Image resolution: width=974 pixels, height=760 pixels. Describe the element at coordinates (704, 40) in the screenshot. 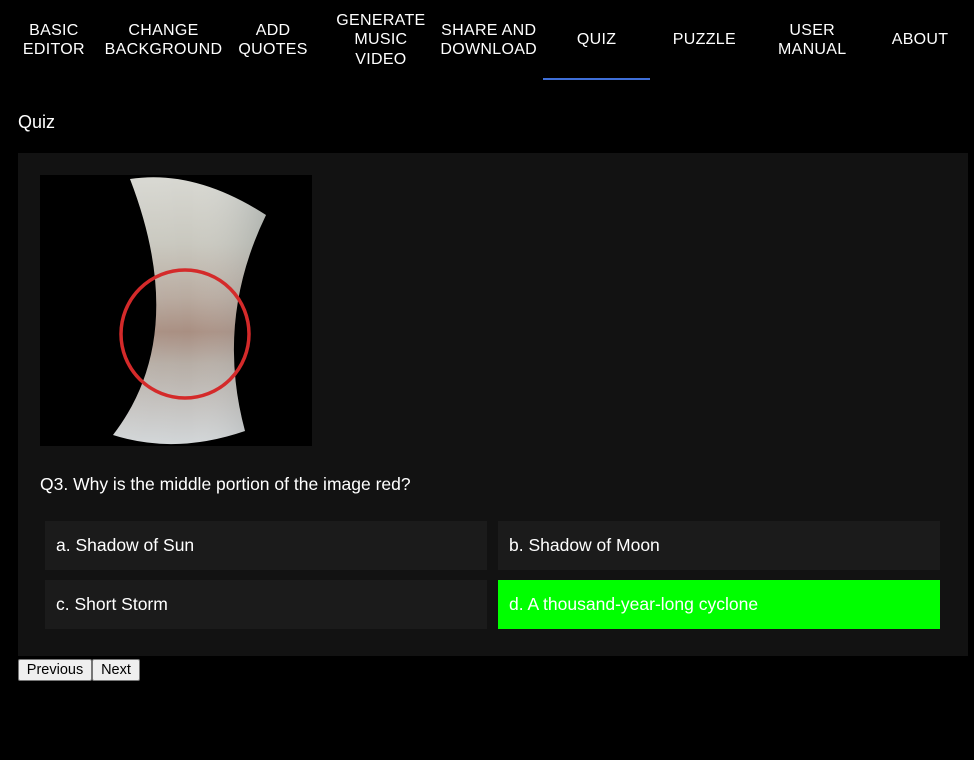

I see `tab-puzzle: PUZZLE` at that location.